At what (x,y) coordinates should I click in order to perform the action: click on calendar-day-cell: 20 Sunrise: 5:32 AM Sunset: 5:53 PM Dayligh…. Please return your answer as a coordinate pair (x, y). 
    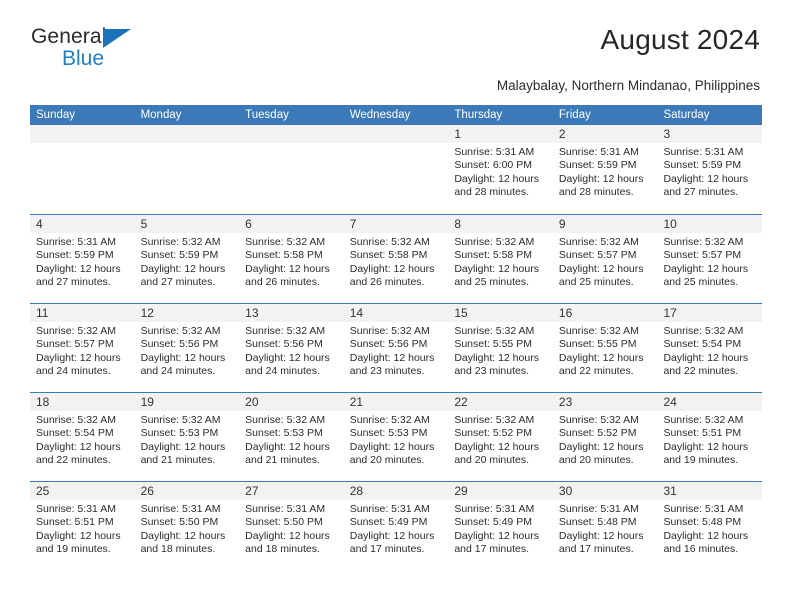
    Looking at the image, I should click on (291, 437).